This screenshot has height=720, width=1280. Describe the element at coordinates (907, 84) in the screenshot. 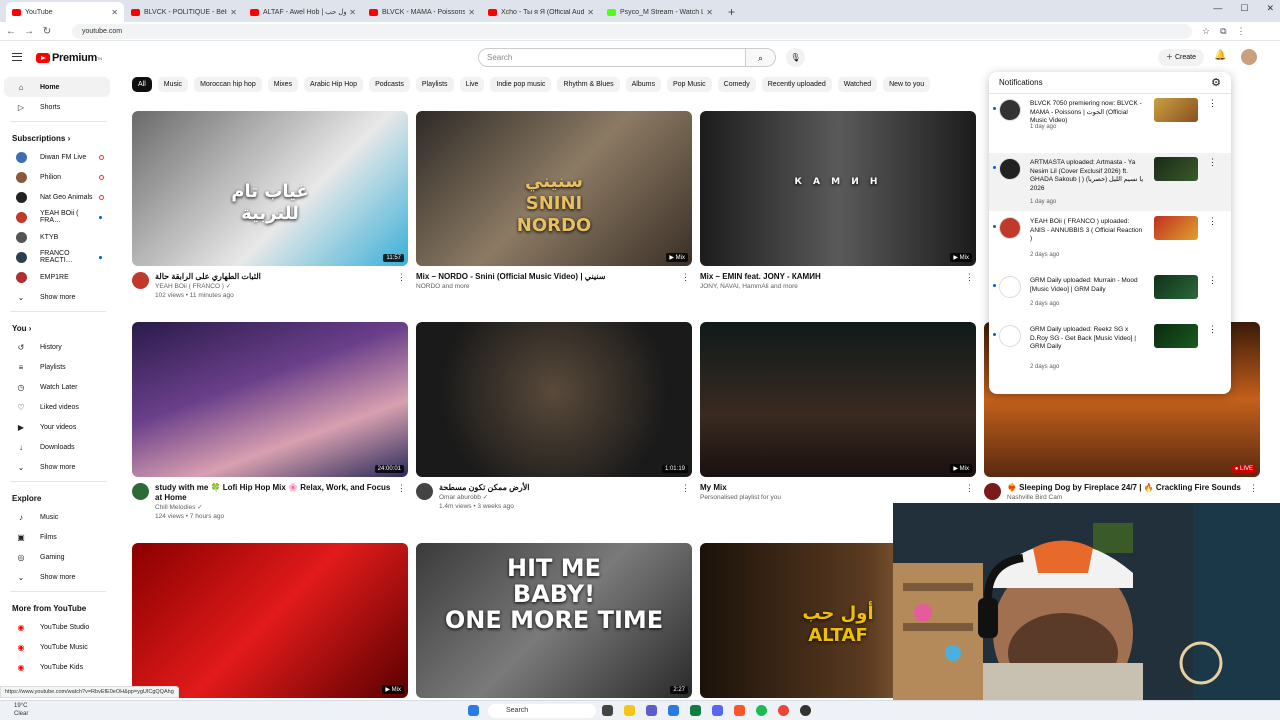

I see `chip-new-to-you: New to you` at that location.